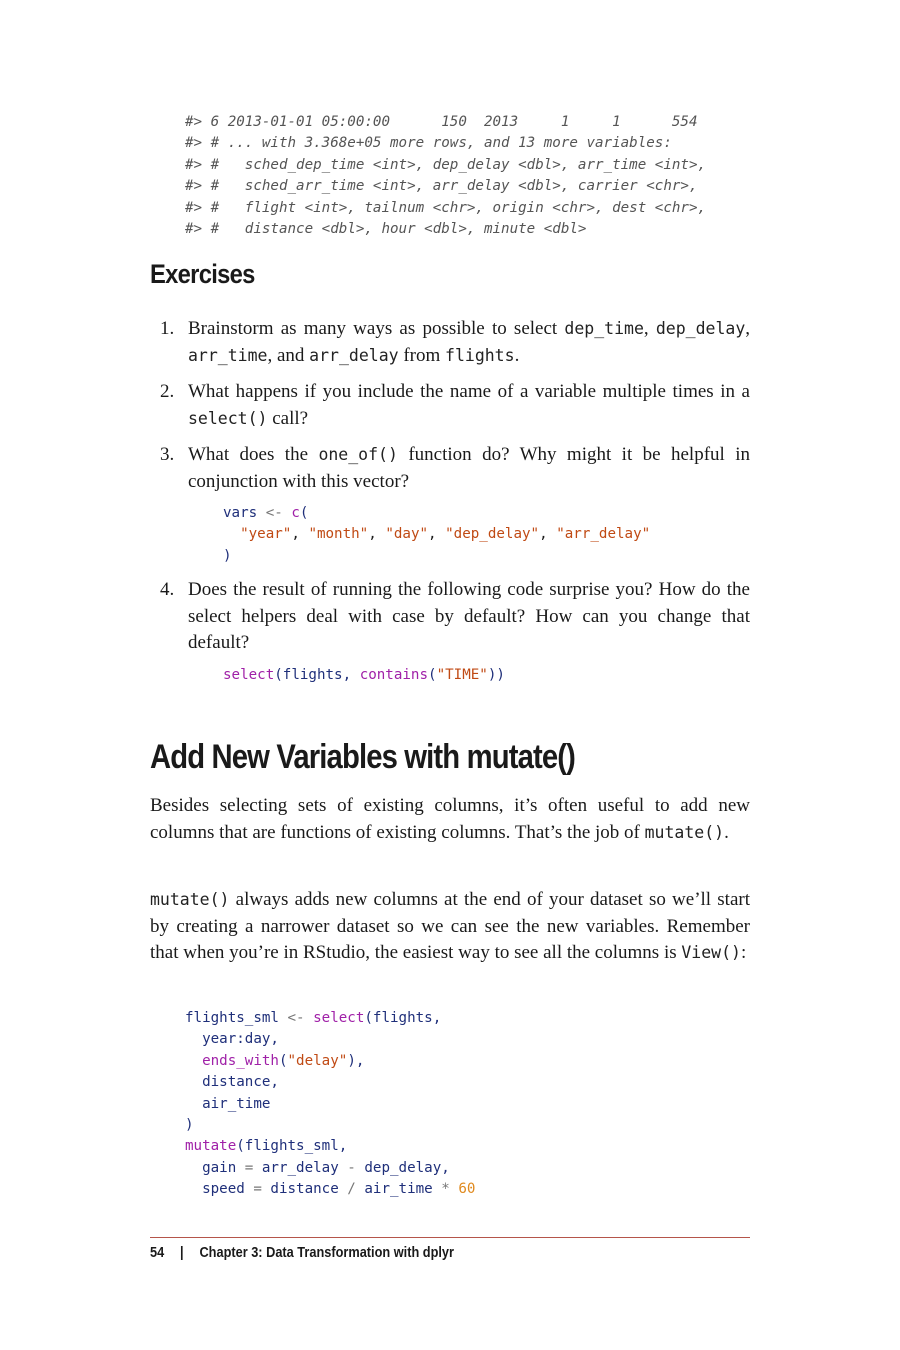 This screenshot has height=1350, width=900. Describe the element at coordinates (266, 534) in the screenshot. I see `code-token: "year"` at that location.